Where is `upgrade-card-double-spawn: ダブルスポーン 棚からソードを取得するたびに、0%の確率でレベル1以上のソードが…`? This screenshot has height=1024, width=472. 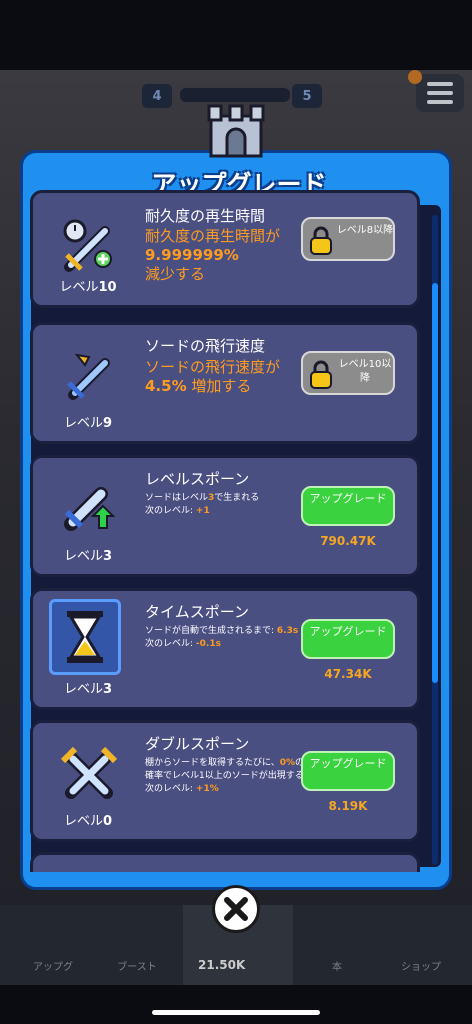
upgrade-card-double-spawn: ダブルスポーン 棚からソードを取得するたびに、0%の確率でレベル1以上のソードが… is located at coordinates (225, 781).